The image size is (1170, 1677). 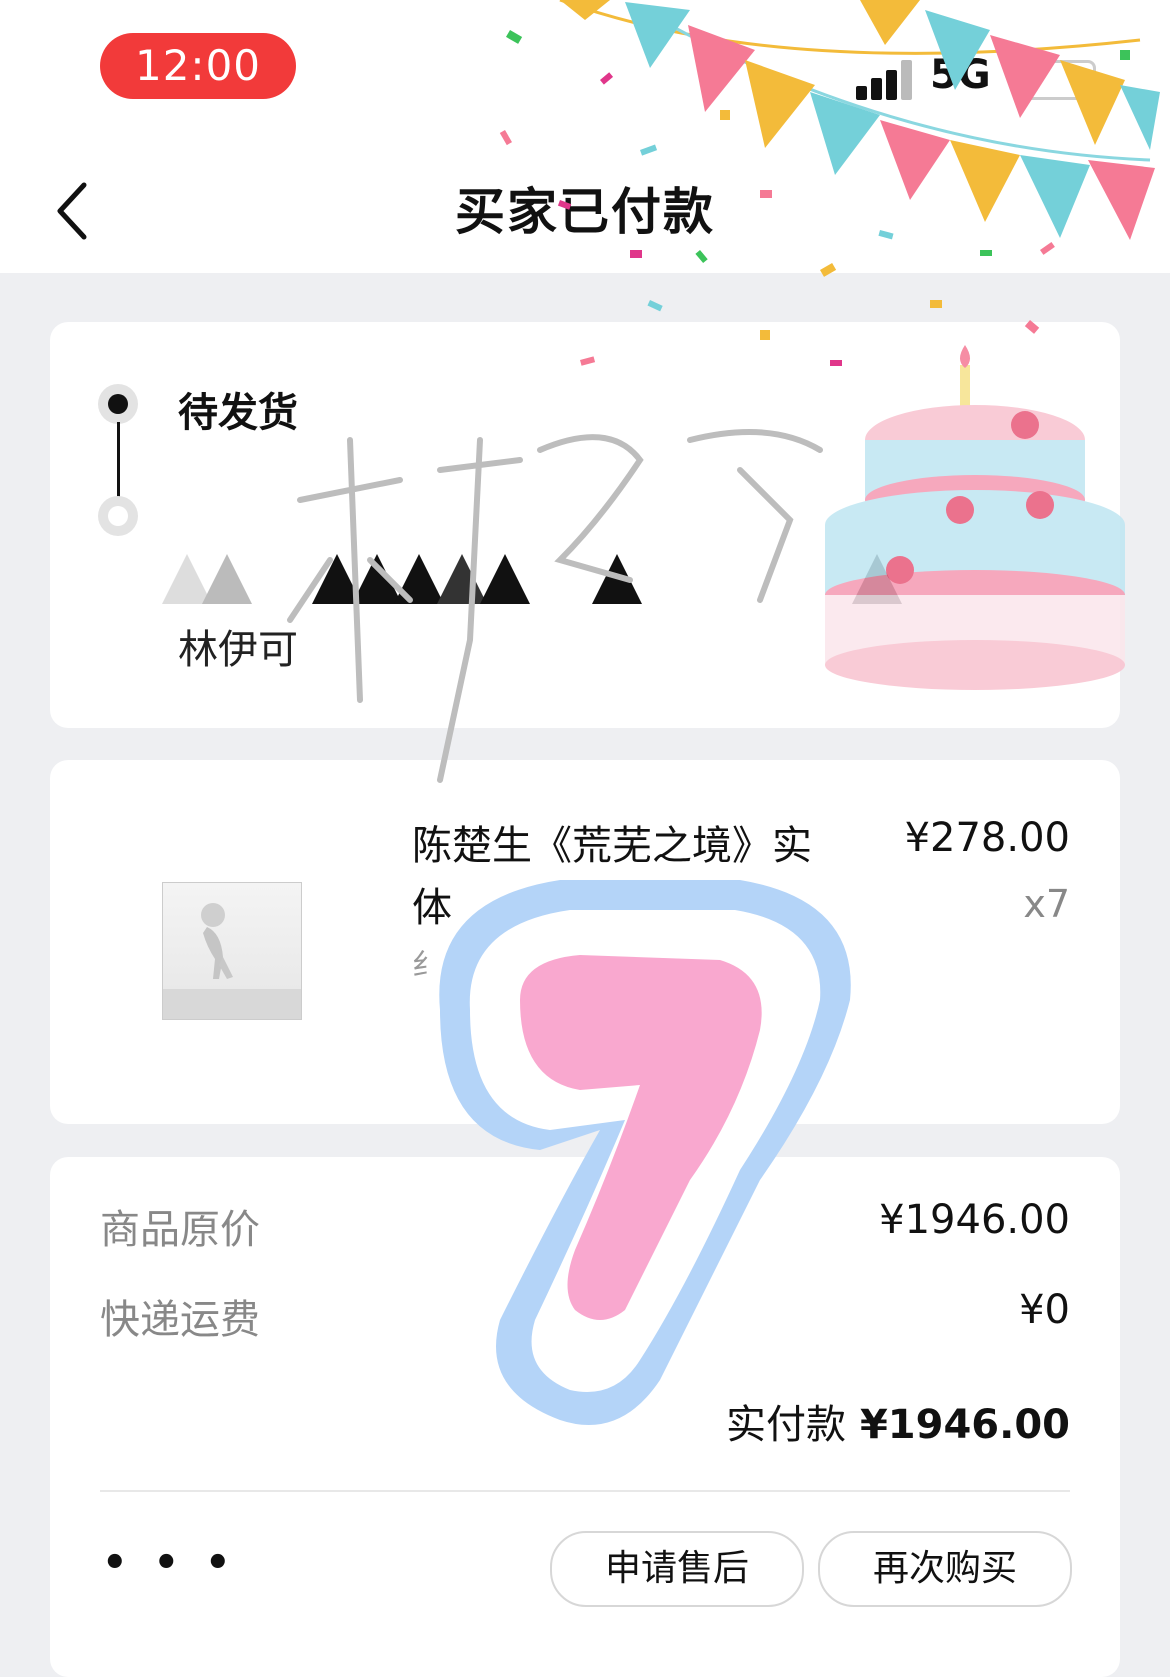 What do you see at coordinates (238, 413) in the screenshot?
I see `status-step-label: 待发货` at bounding box center [238, 413].